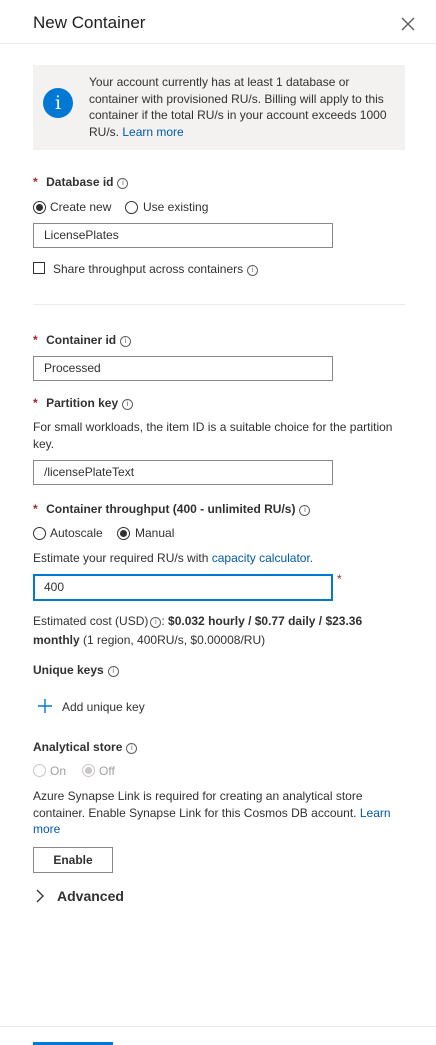  I want to click on capacity-calculator-link: capacity calculator., so click(262, 558).